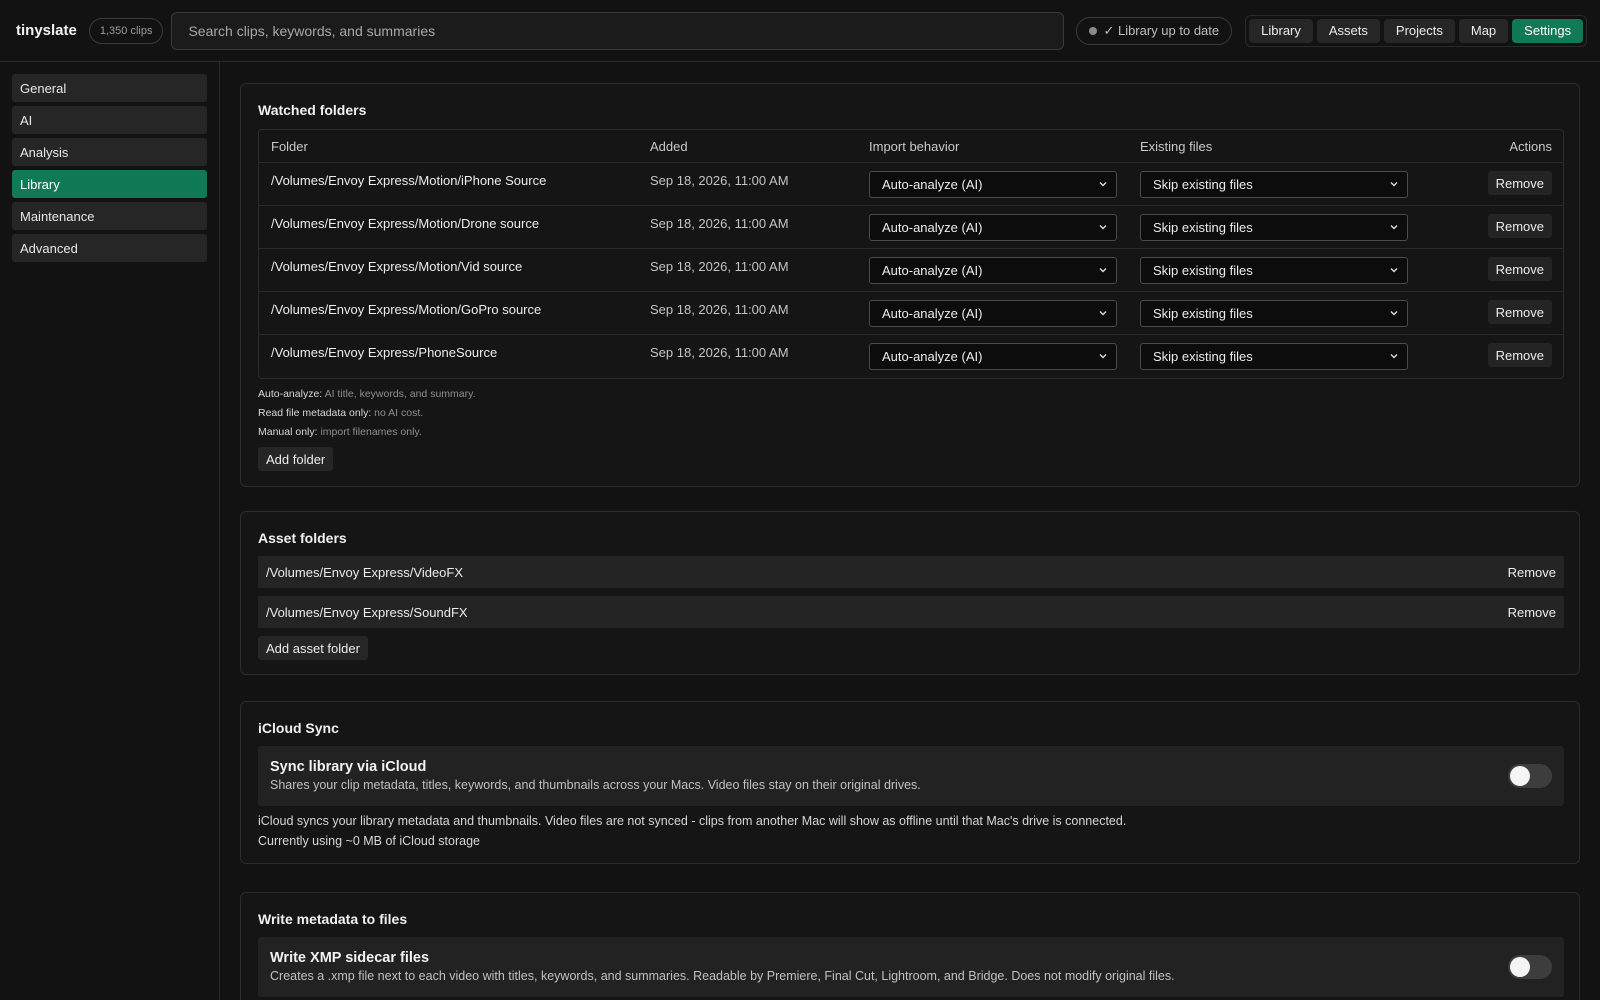 This screenshot has height=1000, width=1600. Describe the element at coordinates (313, 648) in the screenshot. I see `add-asset-folder-button: Add asset folder` at that location.